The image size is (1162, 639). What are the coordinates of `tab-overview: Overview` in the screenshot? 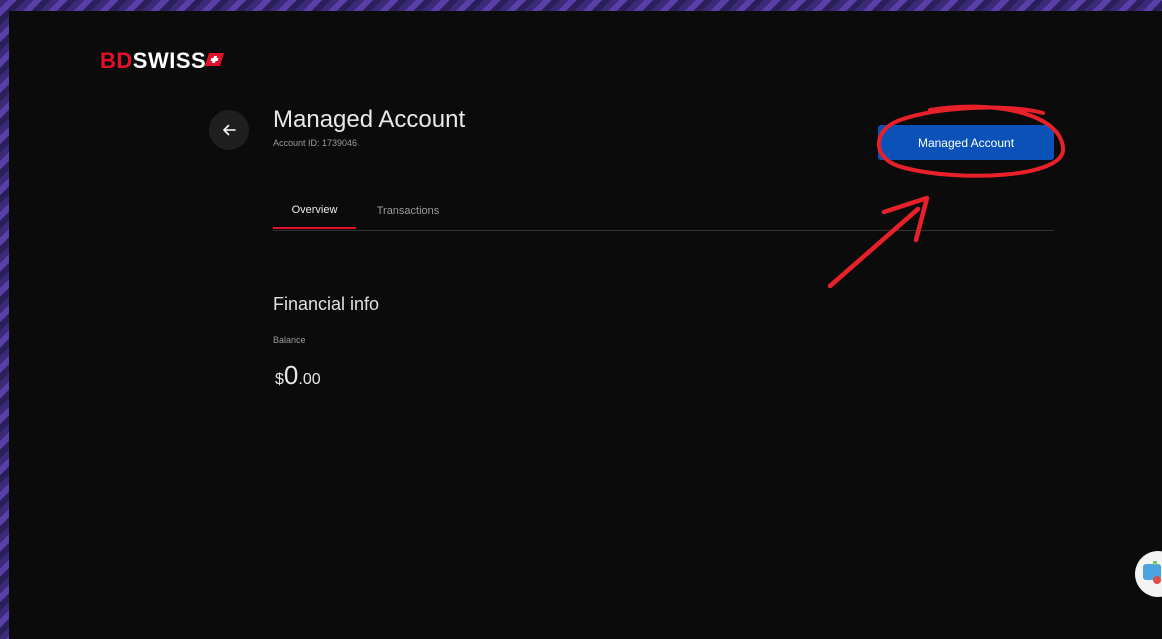 It's located at (314, 210).